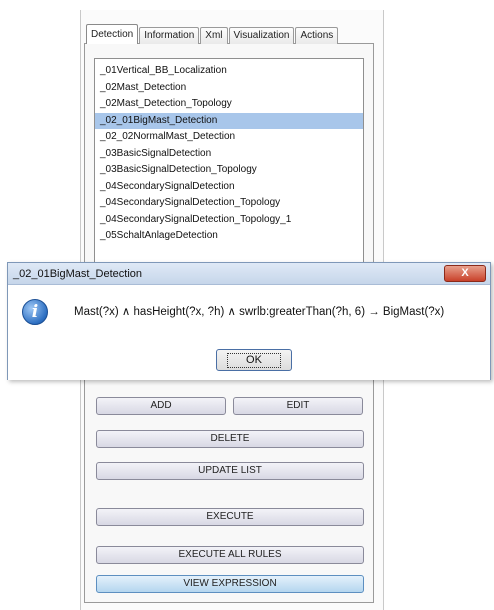 The height and width of the screenshot is (610, 494). What do you see at coordinates (78, 274) in the screenshot?
I see `dialog-title: _02_01BigMast_Detection` at bounding box center [78, 274].